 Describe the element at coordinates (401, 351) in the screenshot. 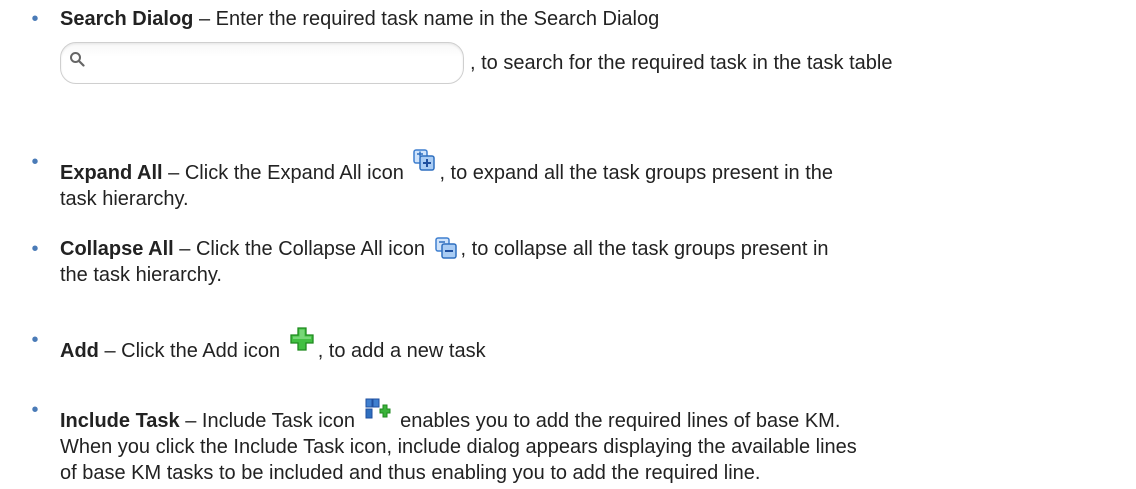

I see `description-continued: , to add a new task` at that location.